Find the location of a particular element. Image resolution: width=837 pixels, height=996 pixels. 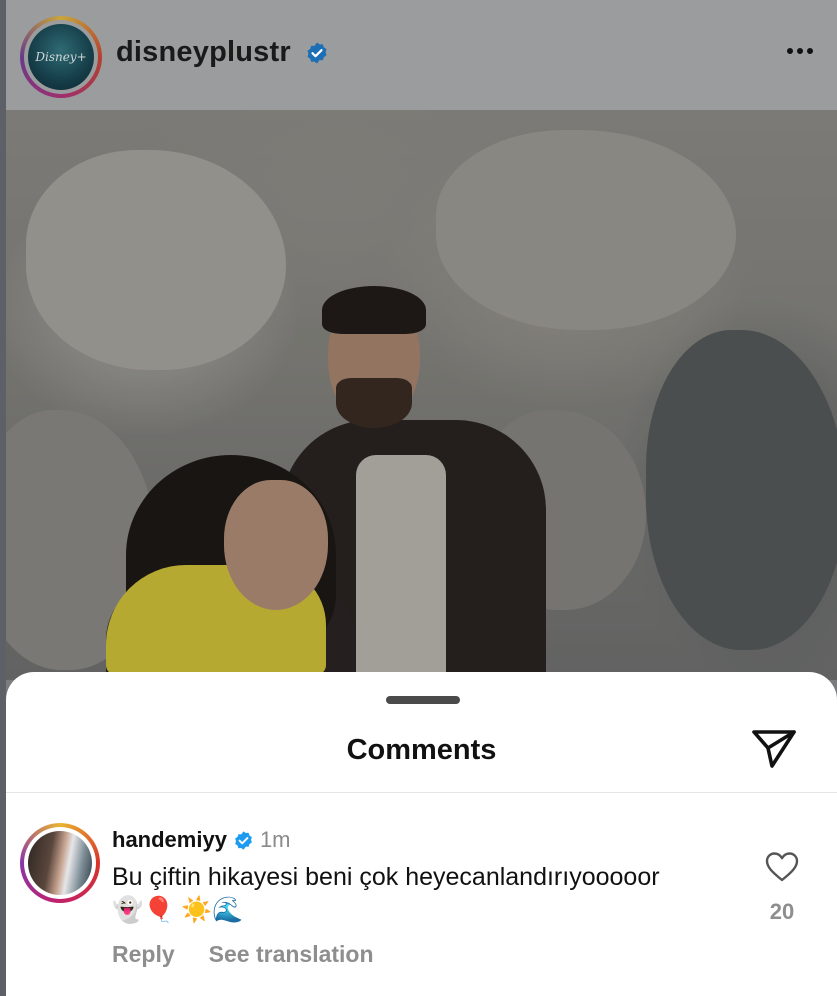

send-icon is located at coordinates (774, 748).